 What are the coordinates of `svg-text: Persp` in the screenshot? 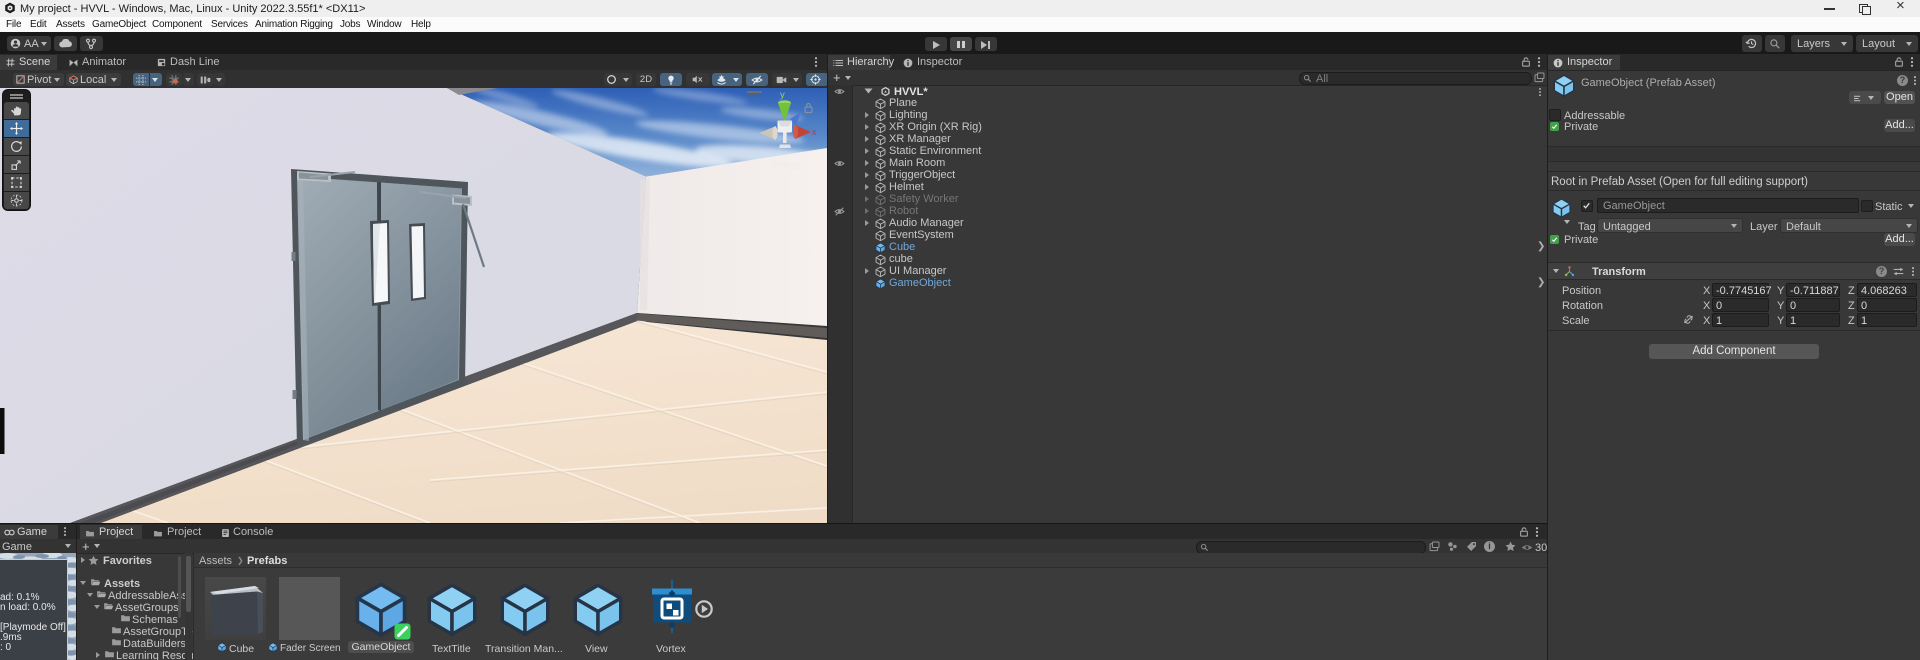 It's located at (786, 166).